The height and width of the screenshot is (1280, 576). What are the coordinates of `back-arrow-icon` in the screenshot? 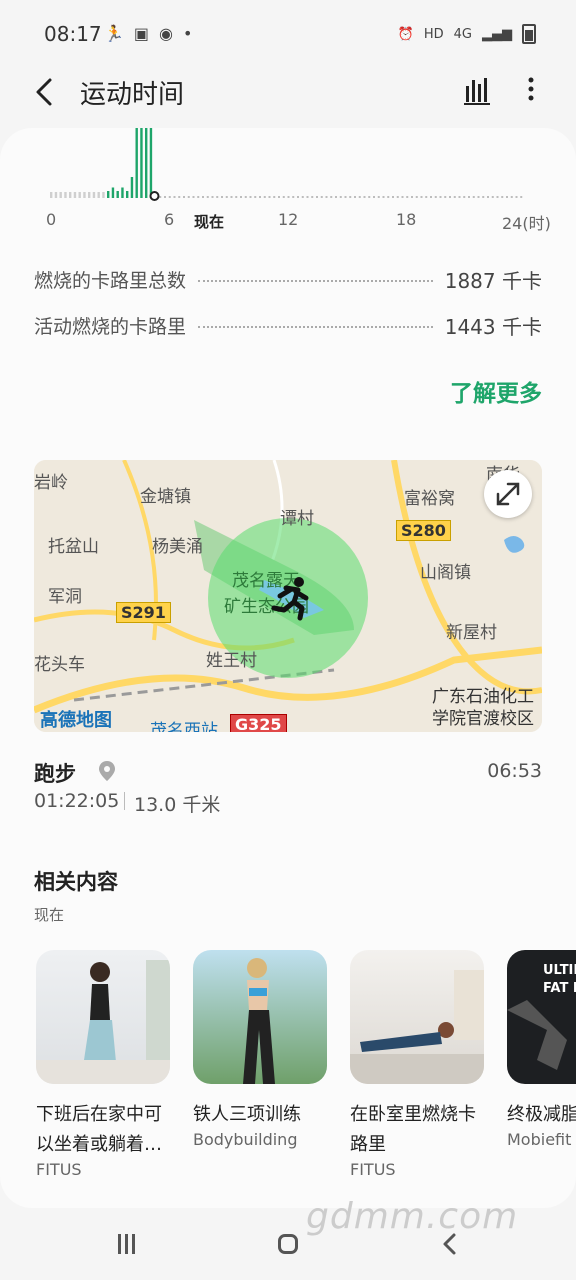 It's located at (46, 92).